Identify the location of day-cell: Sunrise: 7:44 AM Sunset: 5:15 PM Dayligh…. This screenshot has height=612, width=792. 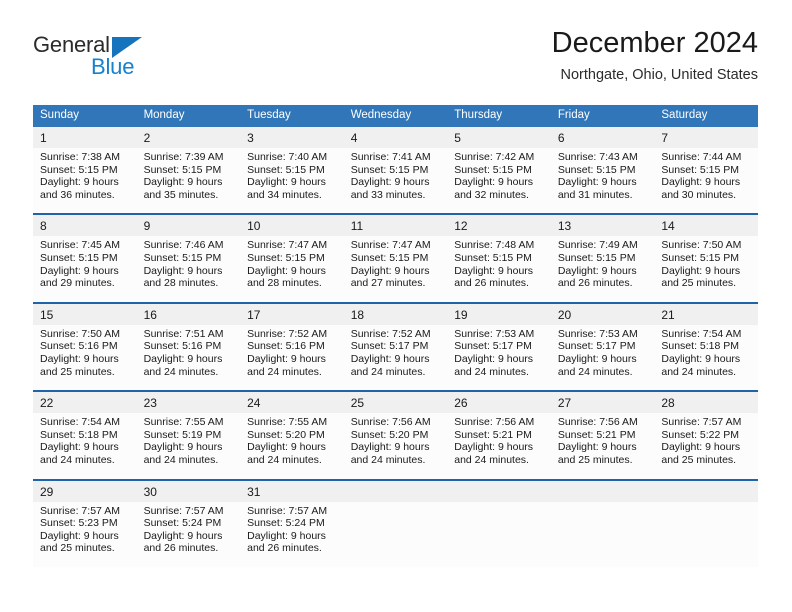
(706, 181).